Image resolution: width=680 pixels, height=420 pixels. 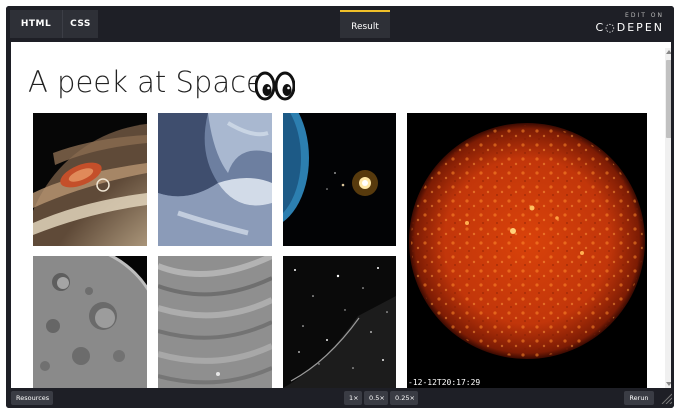 I want to click on tab-result: Result, so click(x=365, y=24).